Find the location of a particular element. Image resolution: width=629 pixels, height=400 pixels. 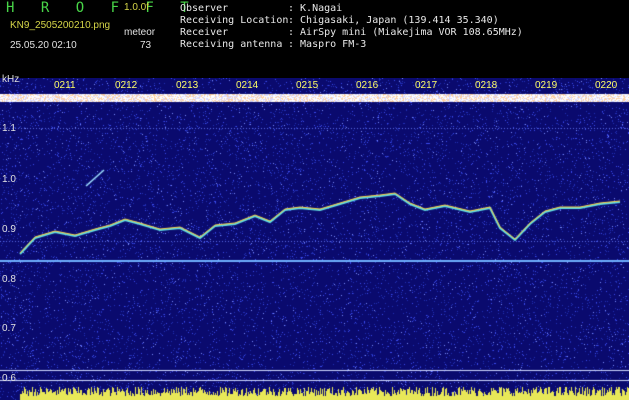

app-version: 1.0.0f is located at coordinates (137, 7).